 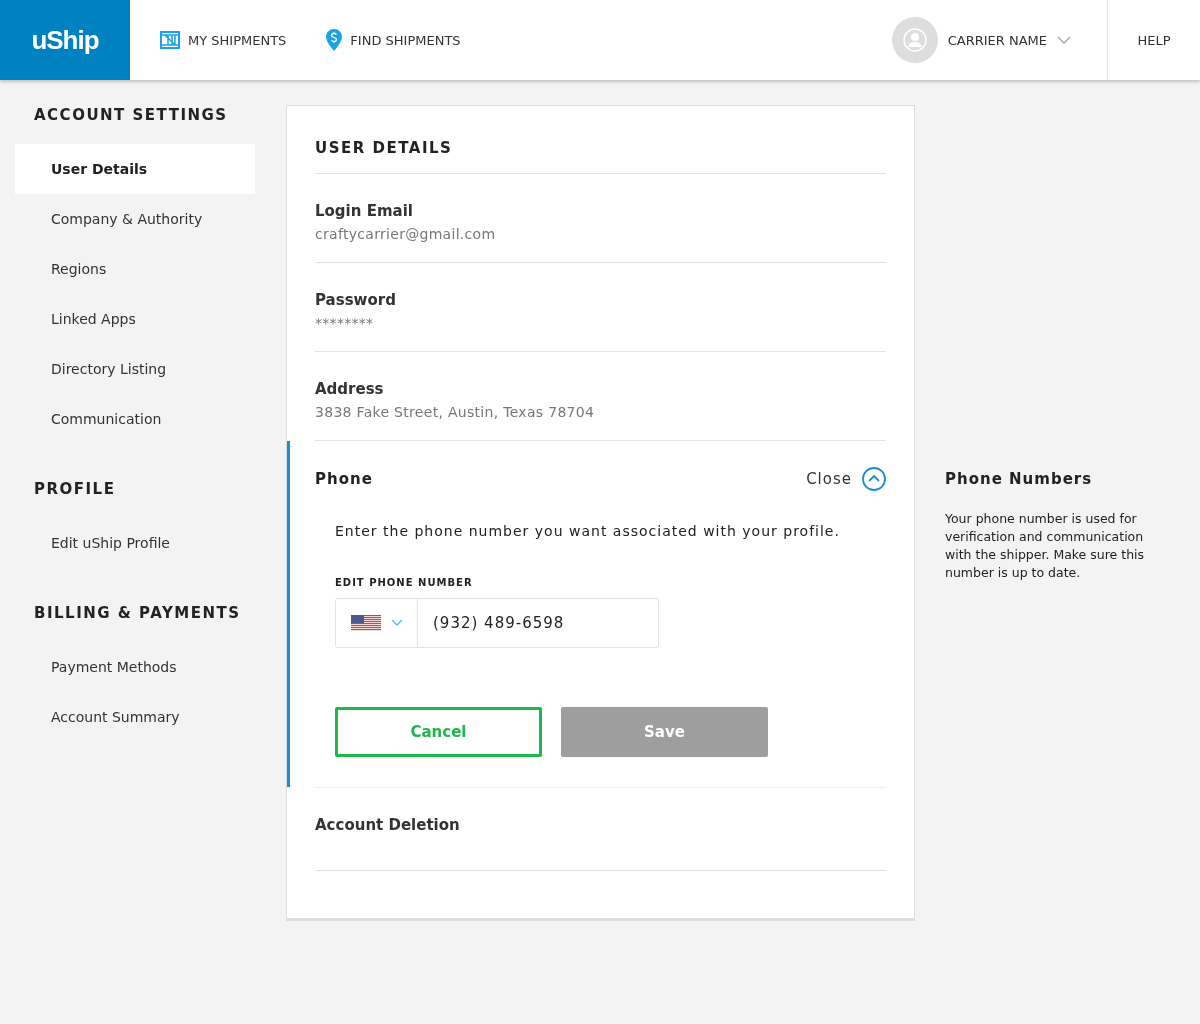 What do you see at coordinates (345, 323) in the screenshot?
I see `field-value: ********` at bounding box center [345, 323].